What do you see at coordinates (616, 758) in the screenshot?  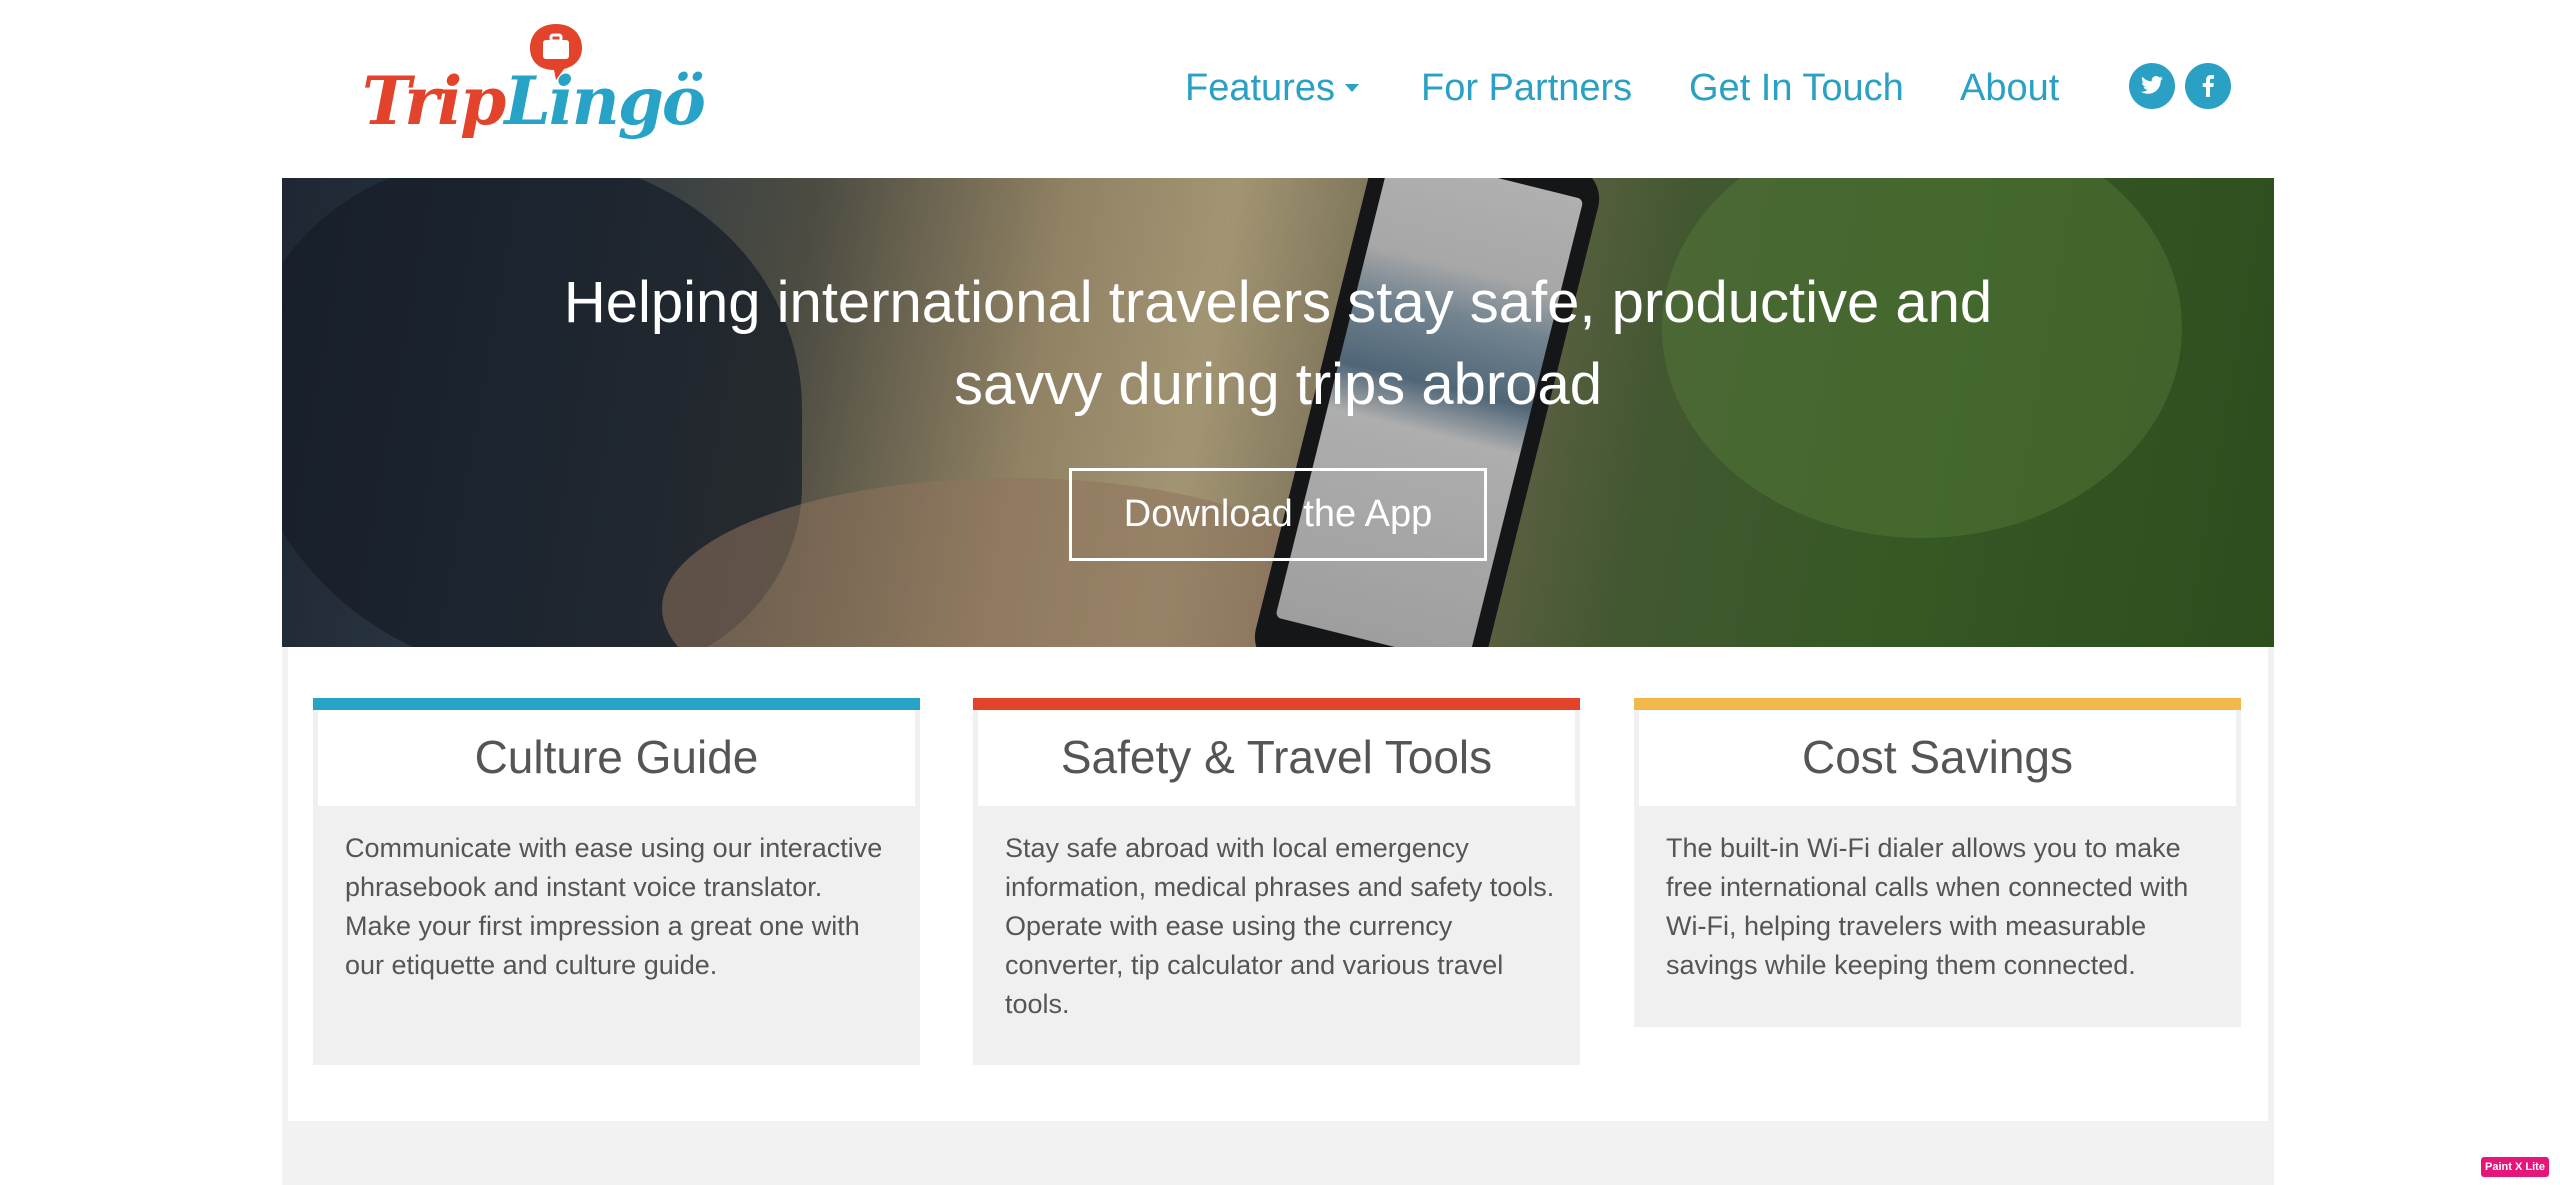 I see `card-title: Culture Guide` at bounding box center [616, 758].